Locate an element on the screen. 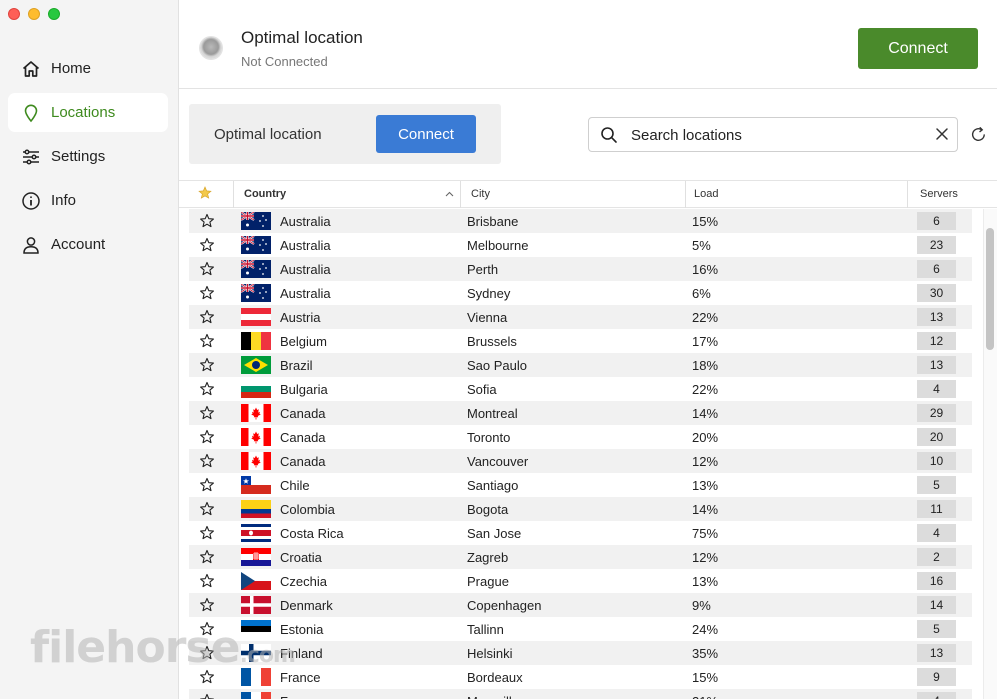 Image resolution: width=997 pixels, height=699 pixels. servers-count-badge: 10 is located at coordinates (936, 461).